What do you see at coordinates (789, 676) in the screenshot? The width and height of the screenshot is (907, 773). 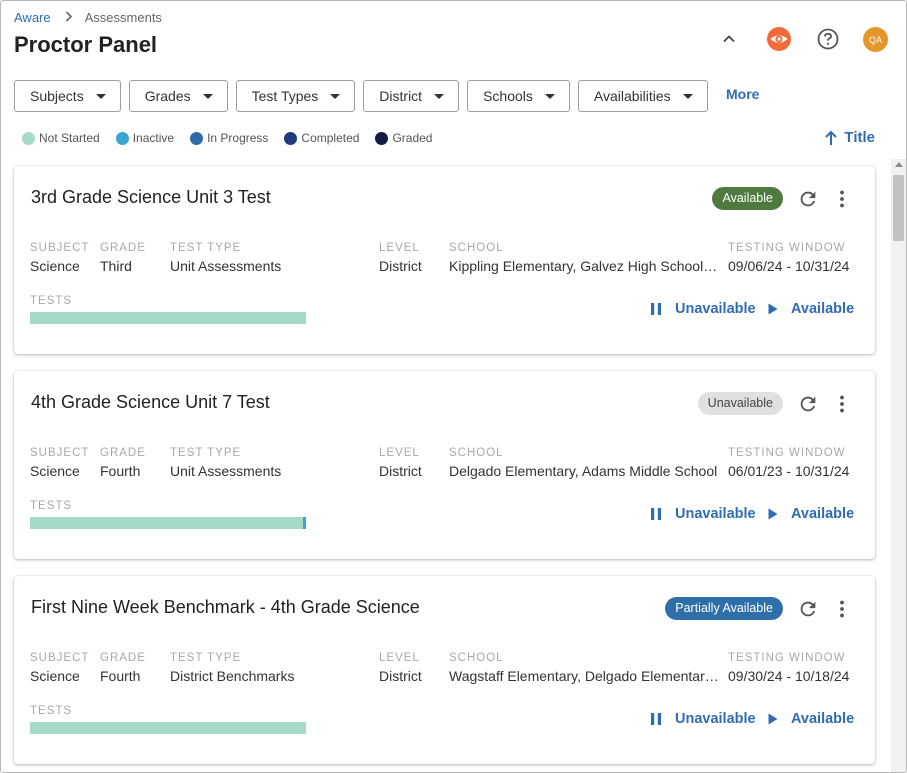 I see `field-value: 09/30/24 - 10/18/24` at bounding box center [789, 676].